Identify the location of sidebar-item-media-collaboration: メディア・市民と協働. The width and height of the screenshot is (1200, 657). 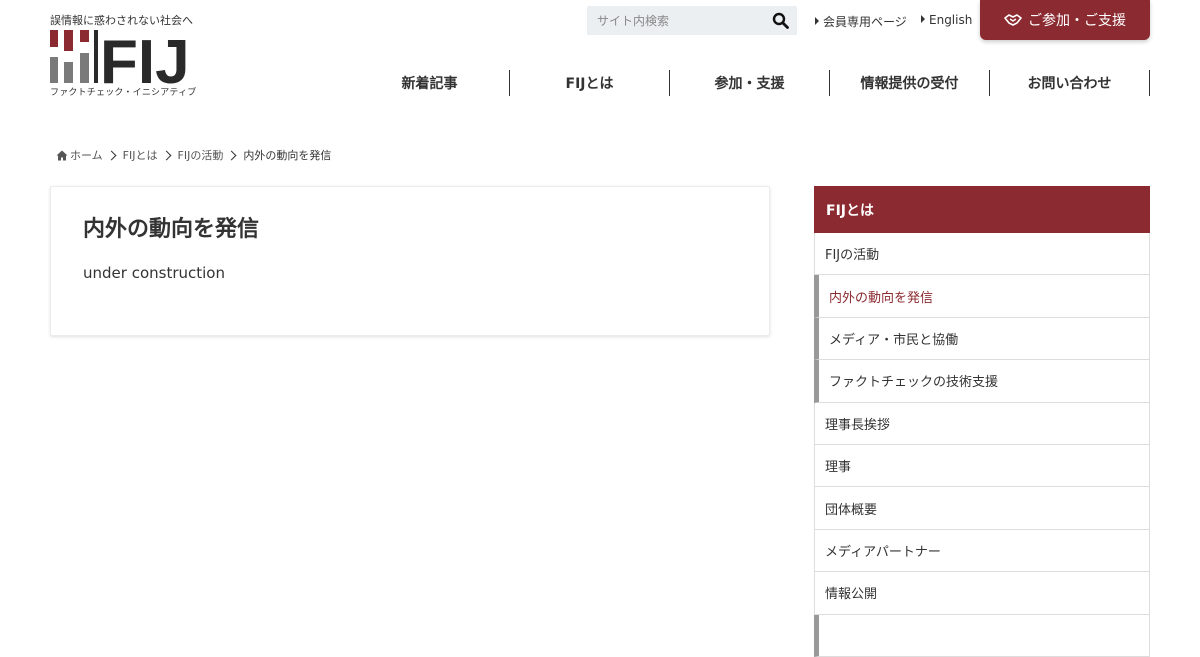
(982, 339).